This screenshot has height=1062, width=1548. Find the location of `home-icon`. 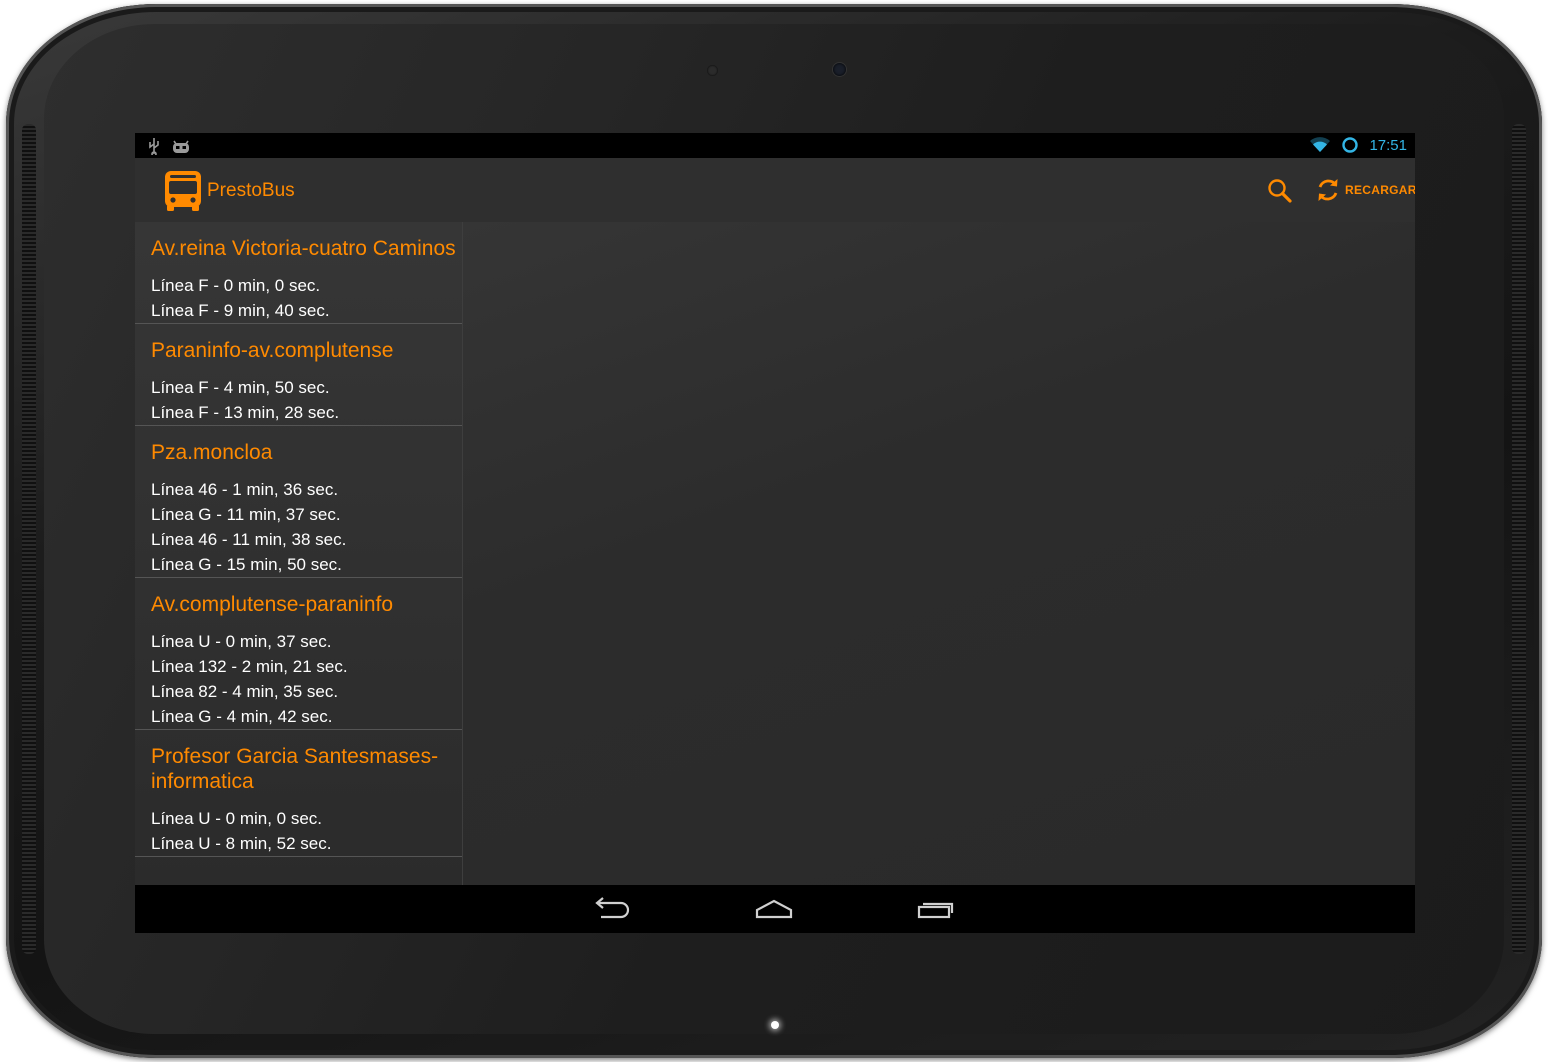

home-icon is located at coordinates (774, 909).